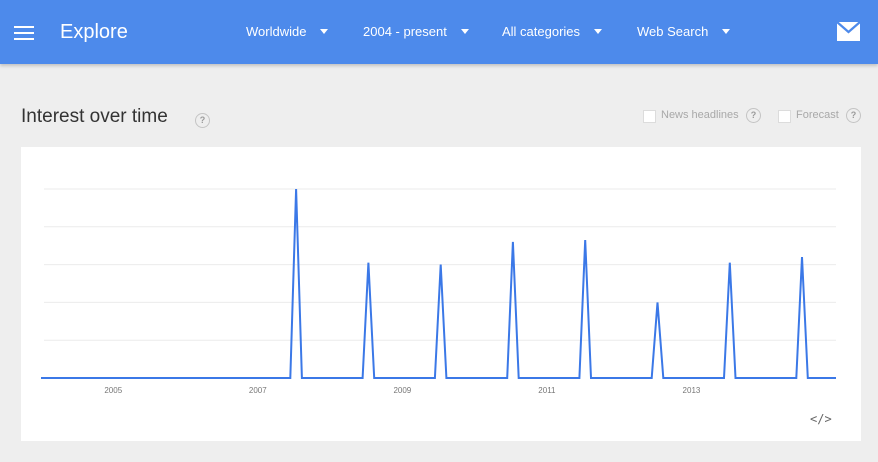 The height and width of the screenshot is (462, 878). Describe the element at coordinates (673, 31) in the screenshot. I see `search-type-filter-label: Web Search` at that location.